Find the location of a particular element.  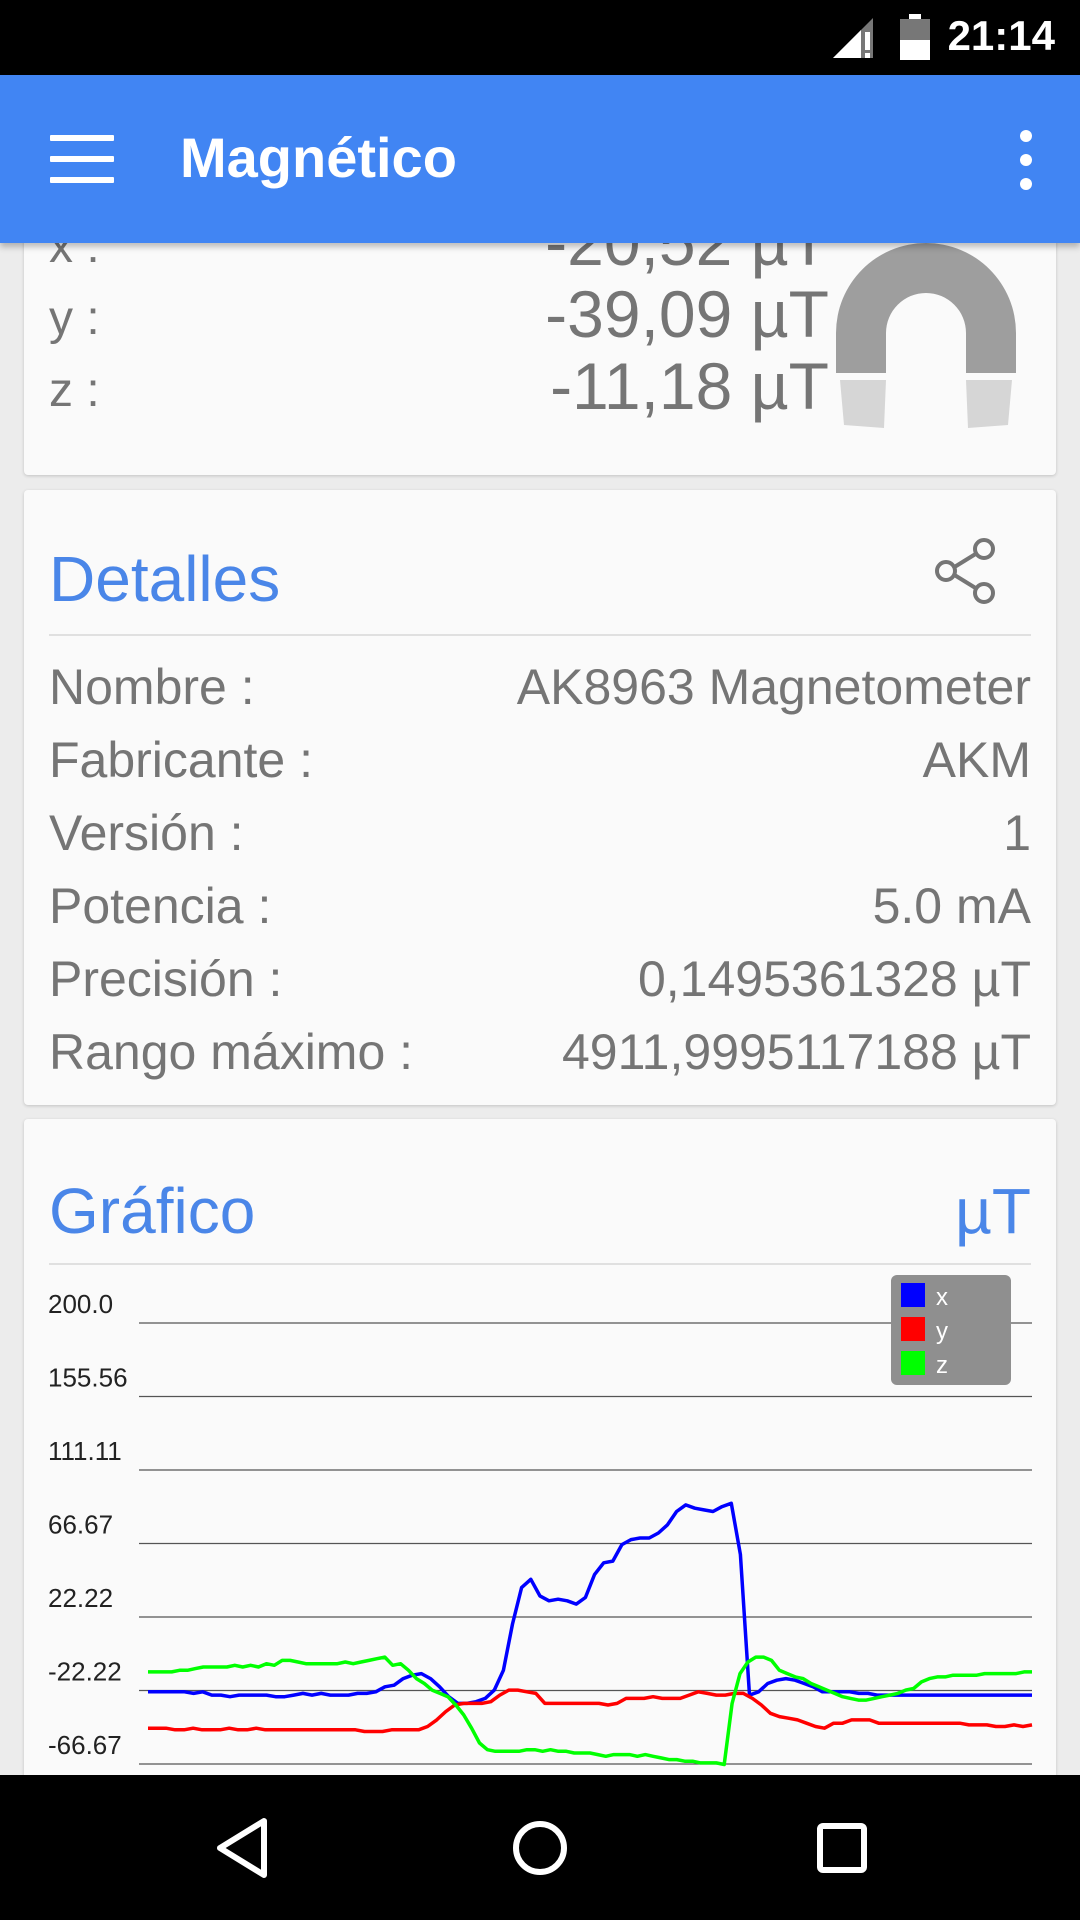

legend-swatch-z is located at coordinates (913, 1363).